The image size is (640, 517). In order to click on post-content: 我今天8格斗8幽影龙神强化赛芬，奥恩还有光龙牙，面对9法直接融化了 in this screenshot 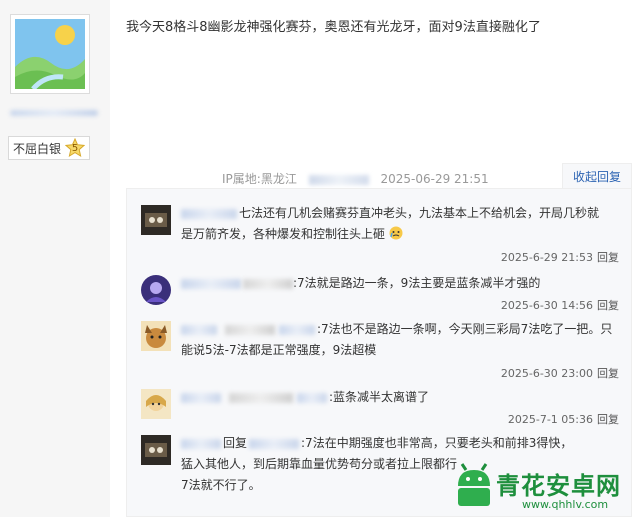, I will do `click(333, 27)`.